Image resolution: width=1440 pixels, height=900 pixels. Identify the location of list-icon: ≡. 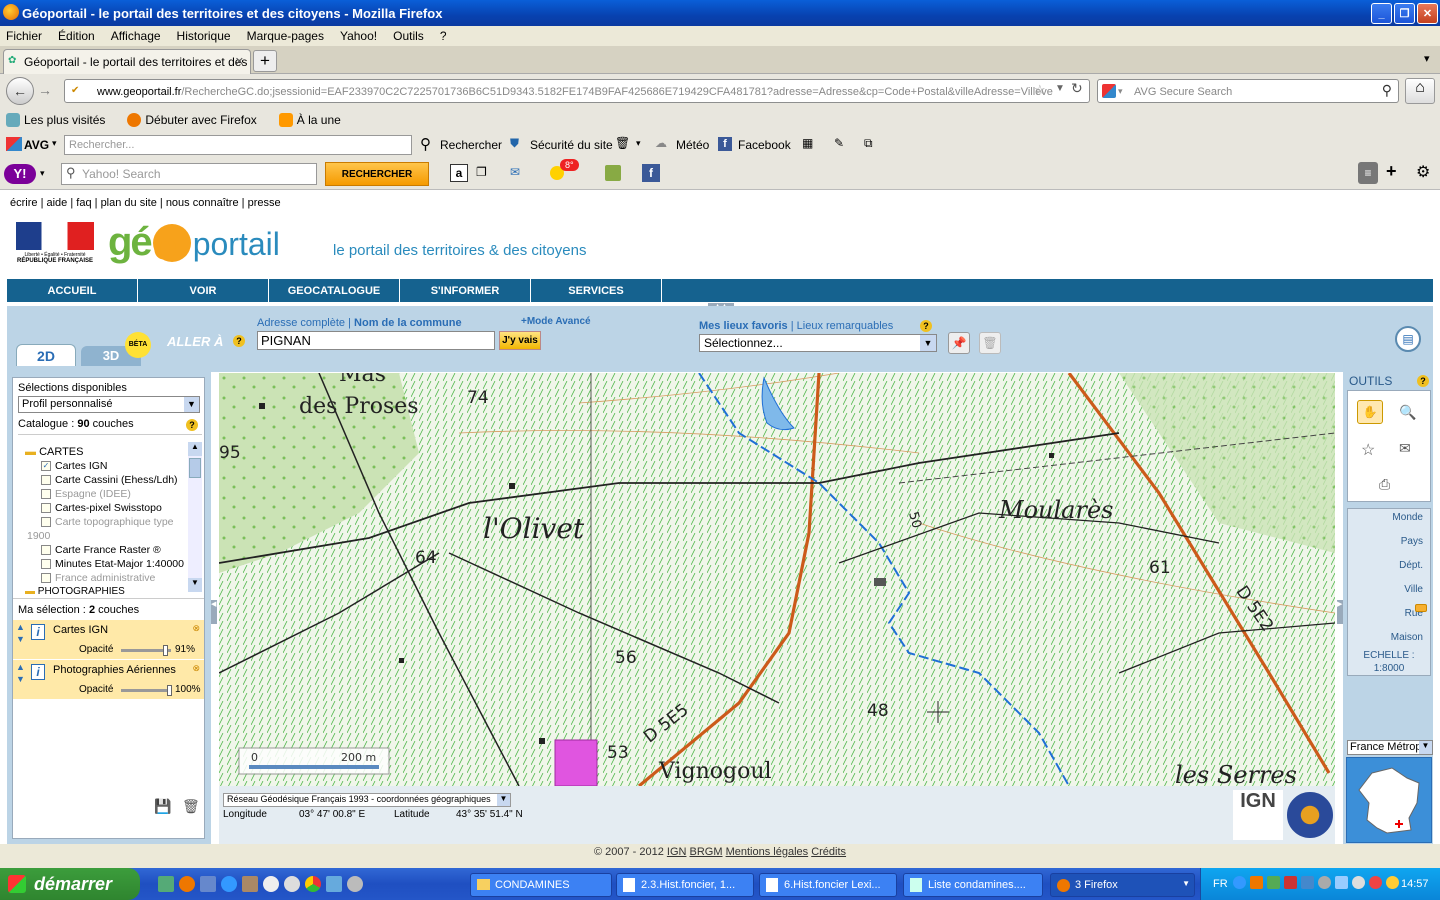
(1368, 173).